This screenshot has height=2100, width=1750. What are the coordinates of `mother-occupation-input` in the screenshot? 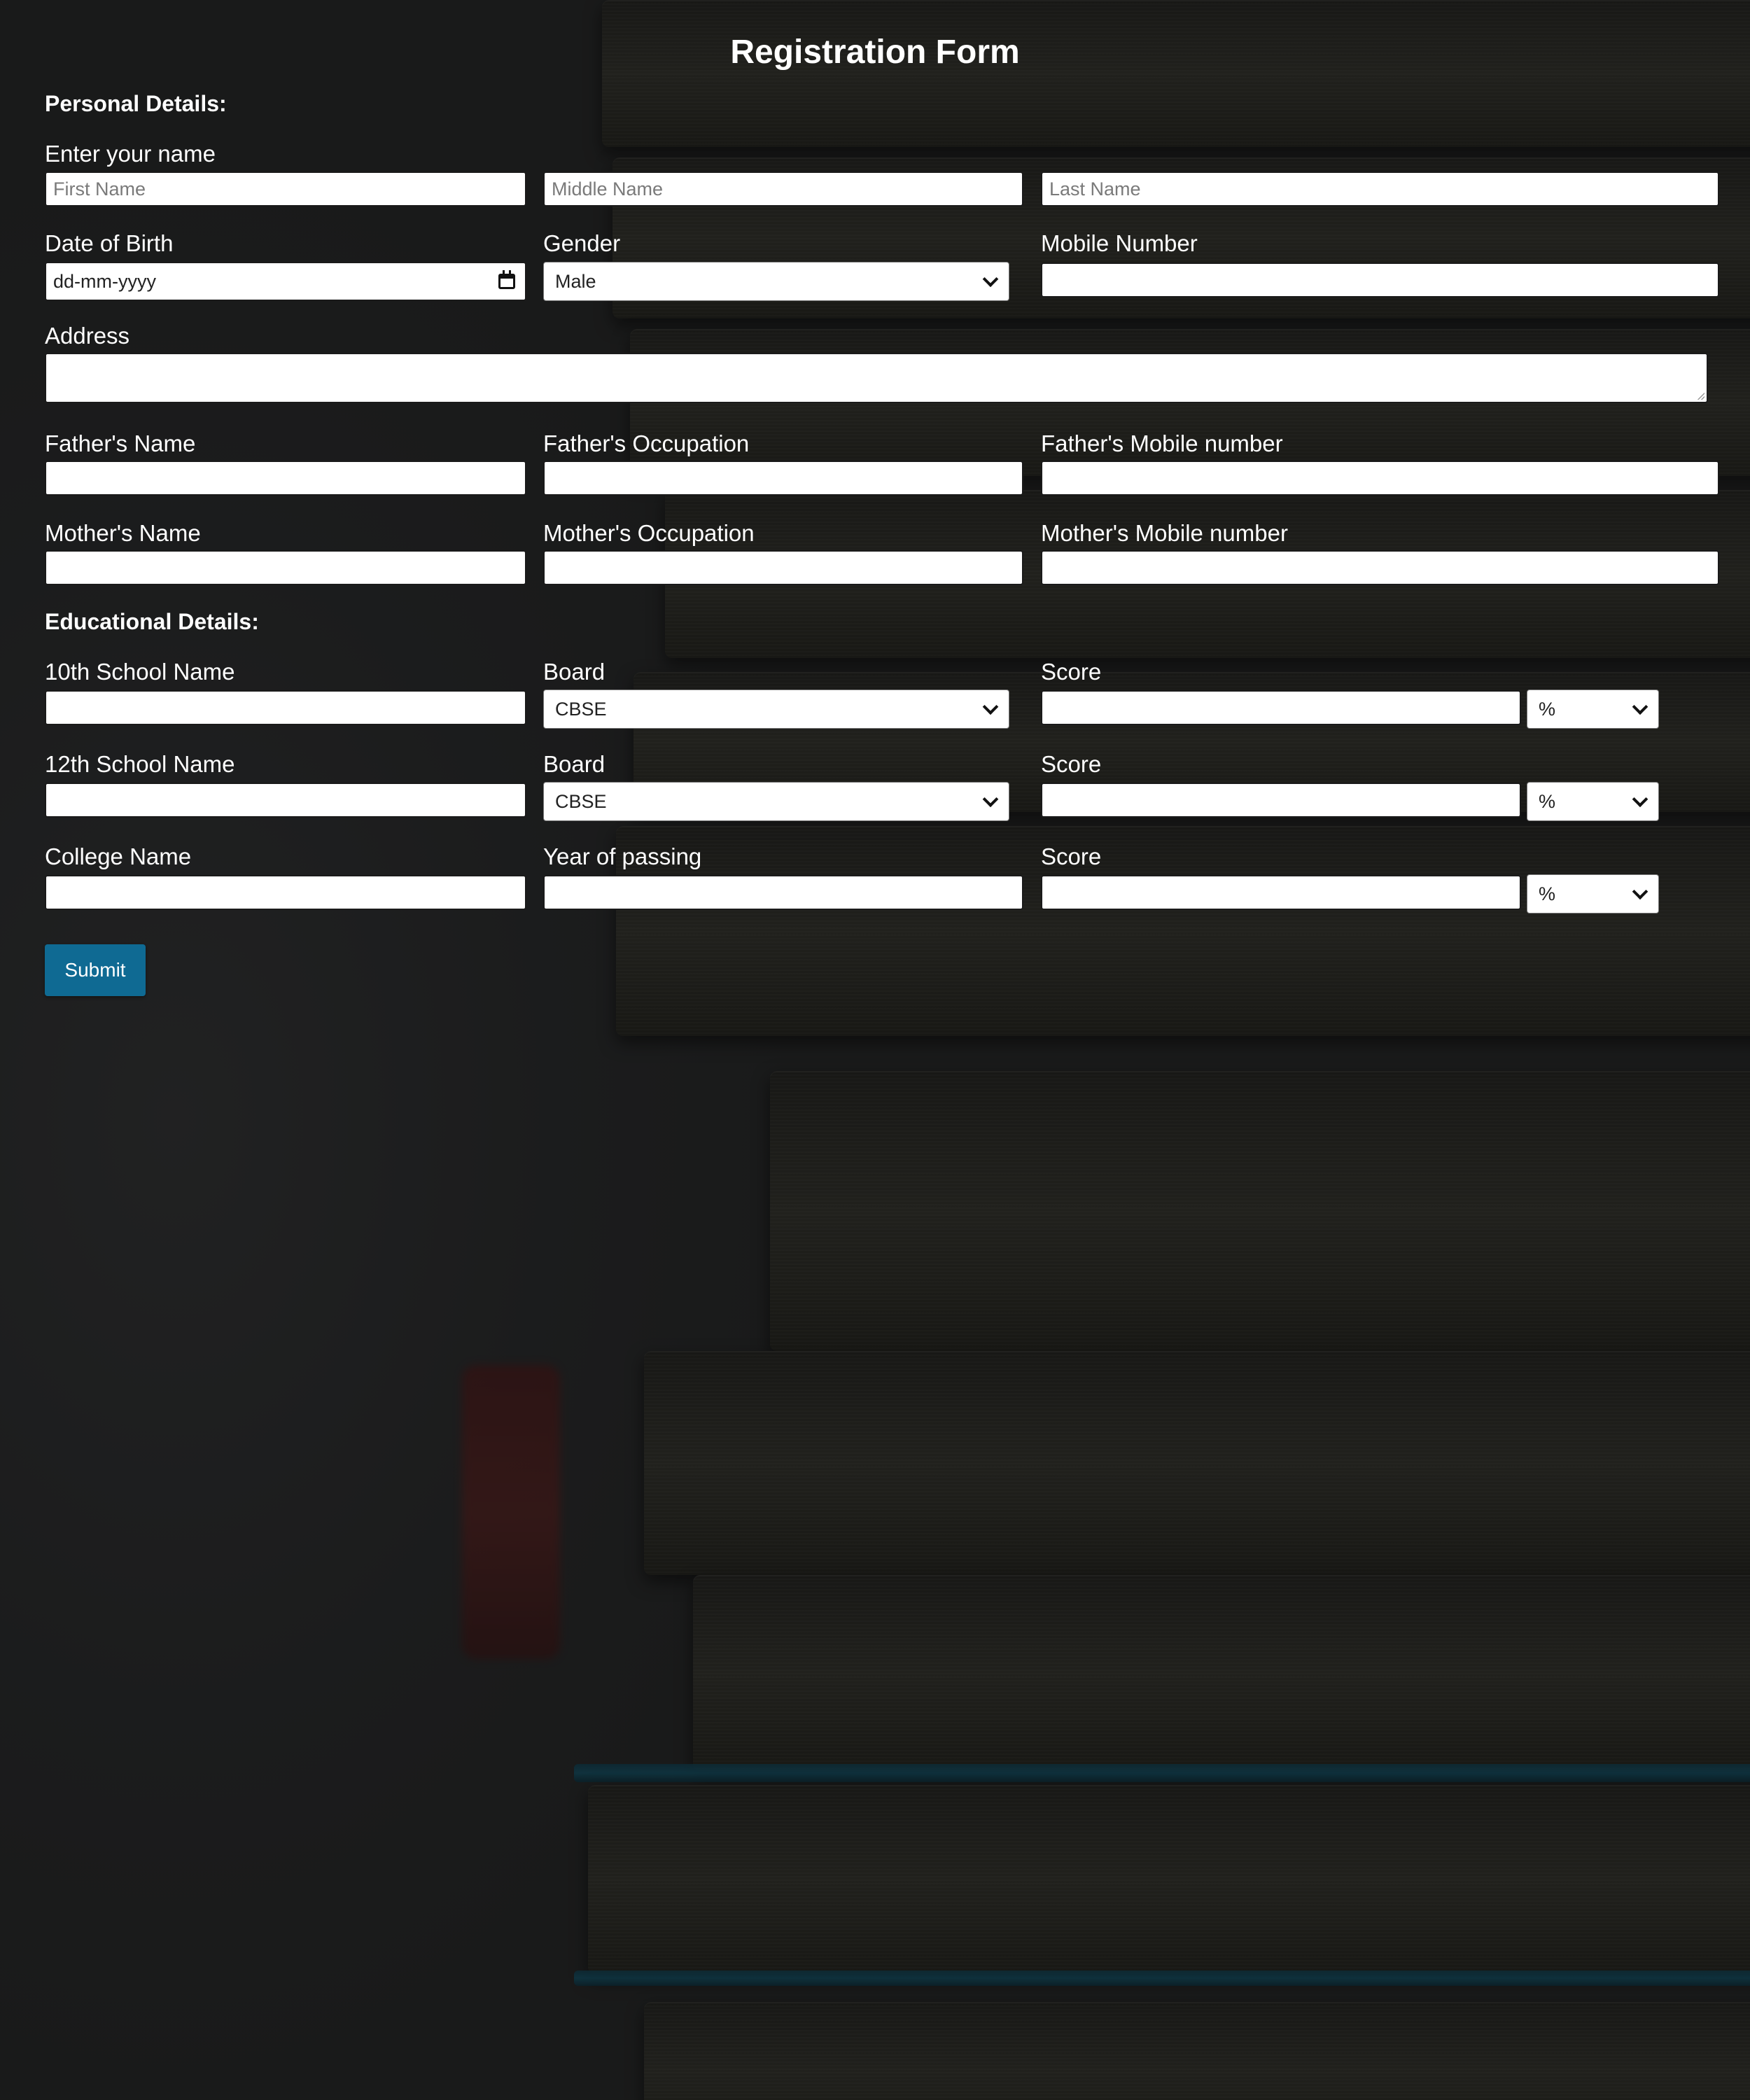 It's located at (783, 567).